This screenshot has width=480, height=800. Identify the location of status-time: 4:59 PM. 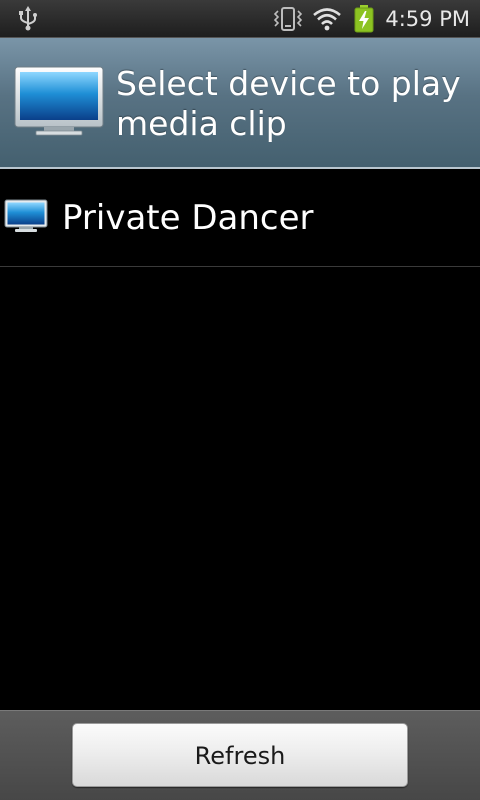
(427, 19).